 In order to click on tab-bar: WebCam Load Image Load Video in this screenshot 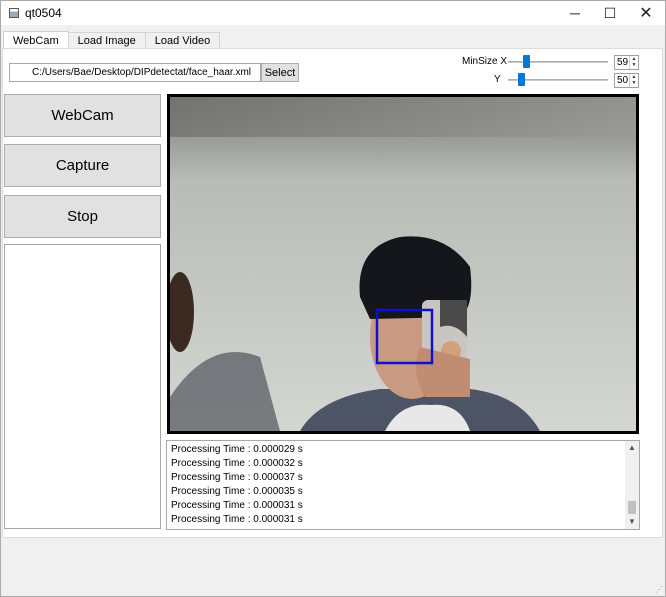, I will do `click(112, 40)`.